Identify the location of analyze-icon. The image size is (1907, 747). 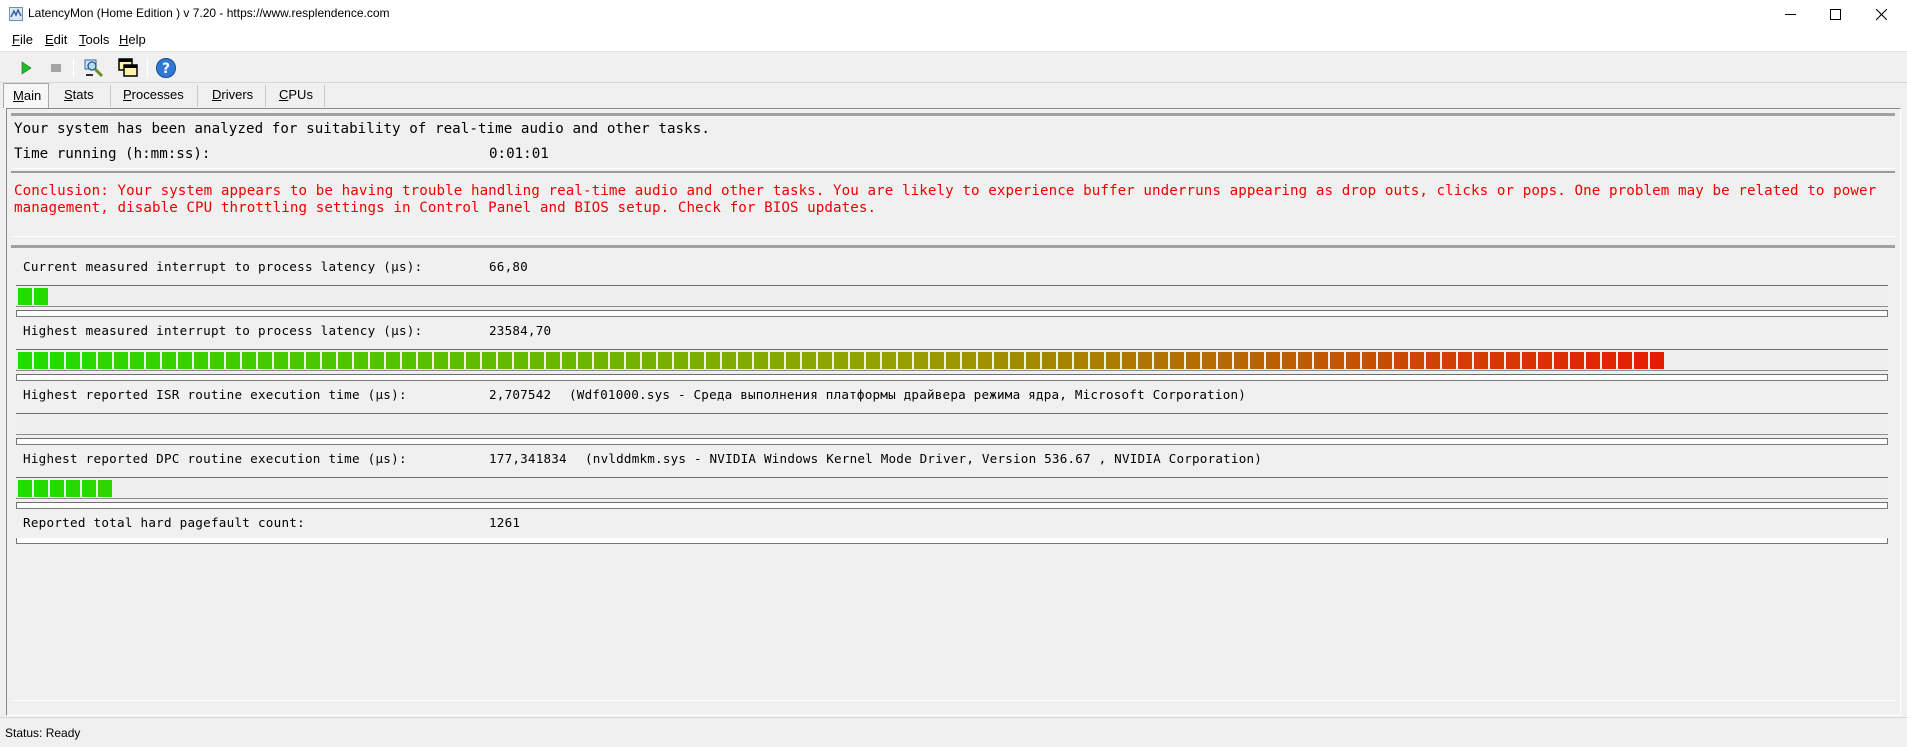
(94, 68).